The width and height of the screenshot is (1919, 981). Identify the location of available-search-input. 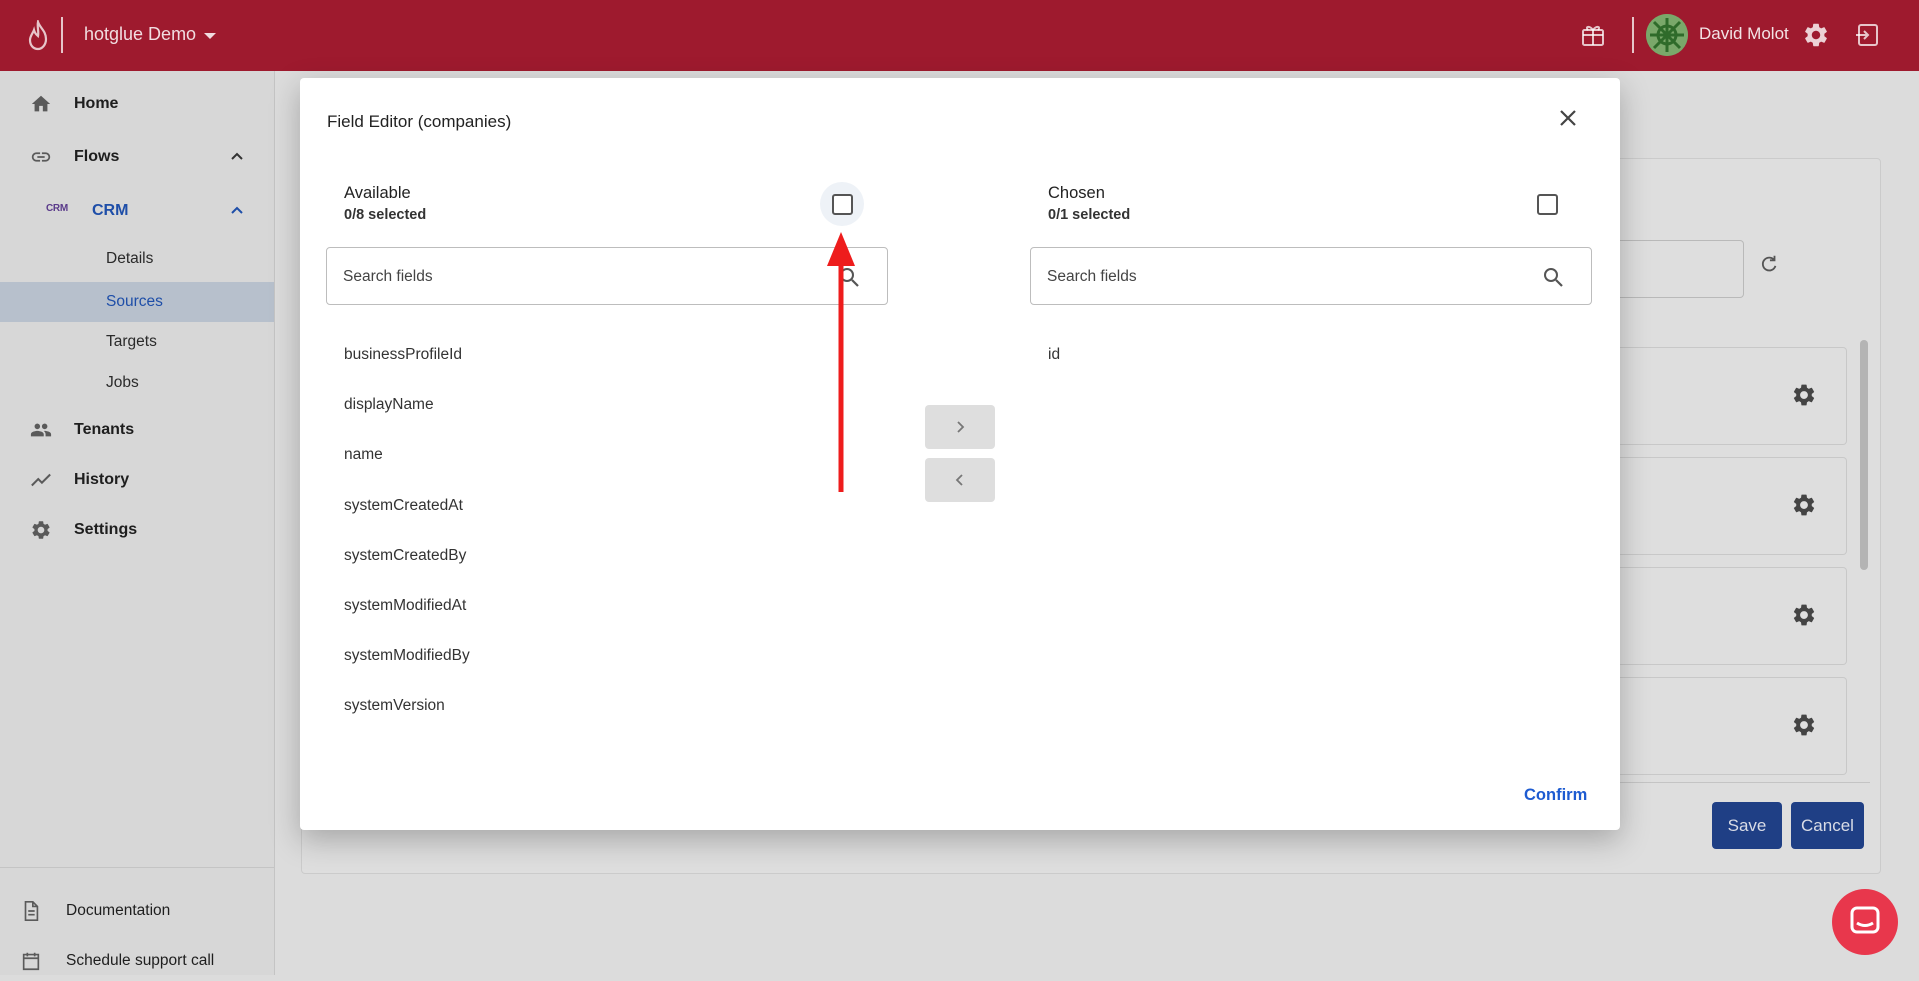
(583, 277).